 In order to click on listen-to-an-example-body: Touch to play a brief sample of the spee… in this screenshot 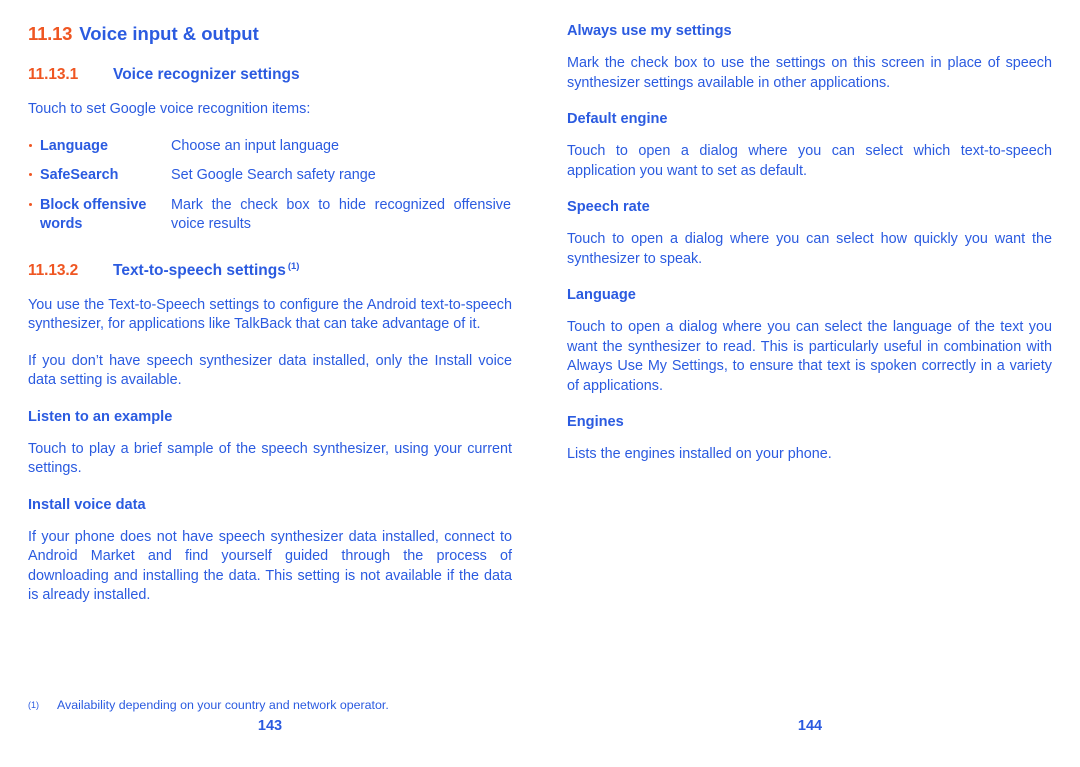, I will do `click(270, 458)`.